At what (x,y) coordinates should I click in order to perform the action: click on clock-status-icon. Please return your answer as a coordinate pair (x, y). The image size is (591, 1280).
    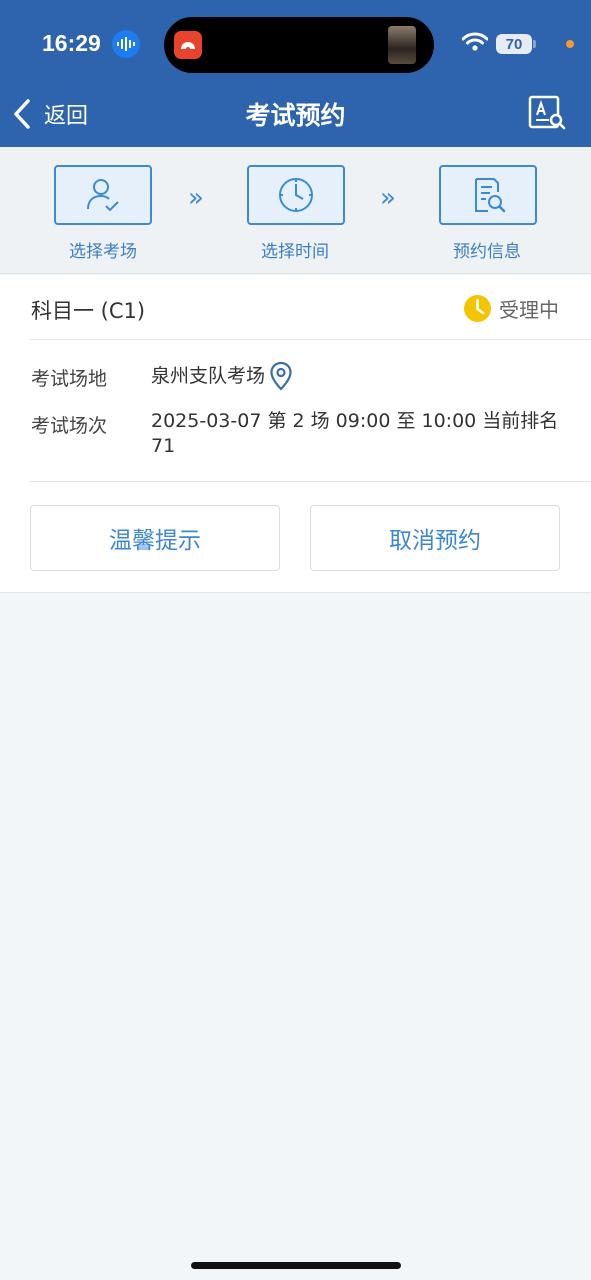
    Looking at the image, I should click on (477, 308).